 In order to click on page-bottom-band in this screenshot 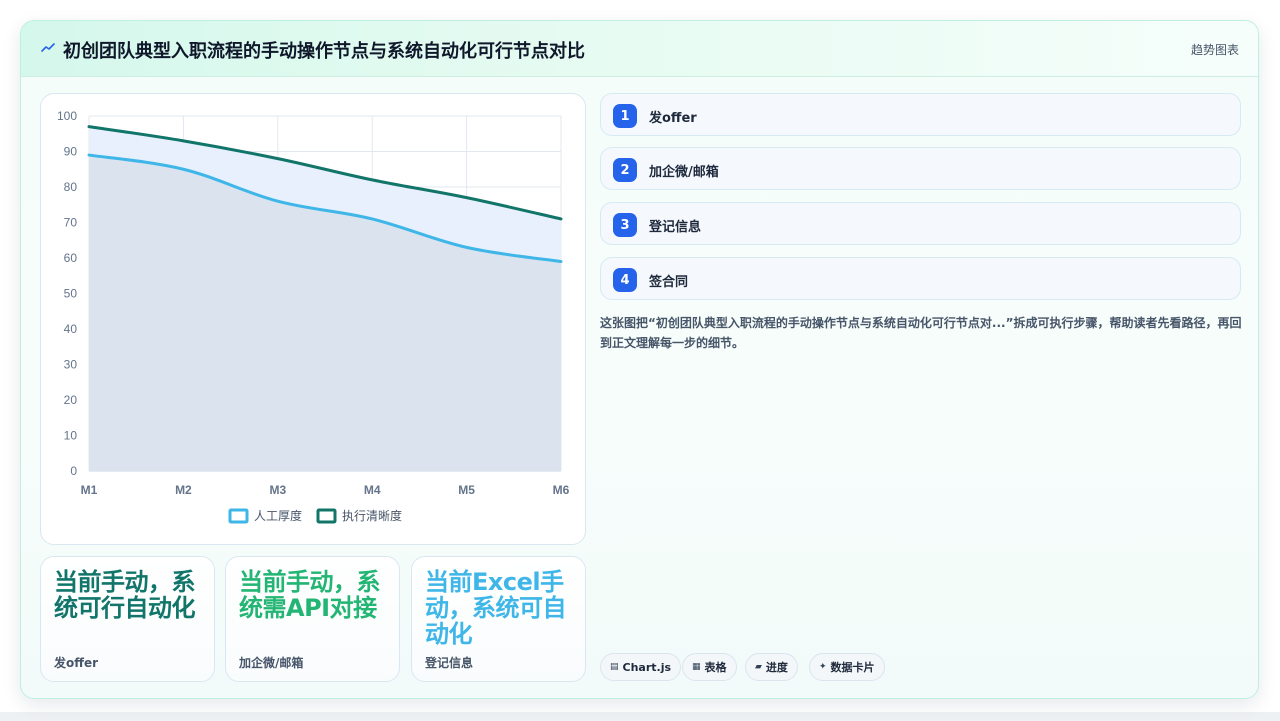, I will do `click(640, 716)`.